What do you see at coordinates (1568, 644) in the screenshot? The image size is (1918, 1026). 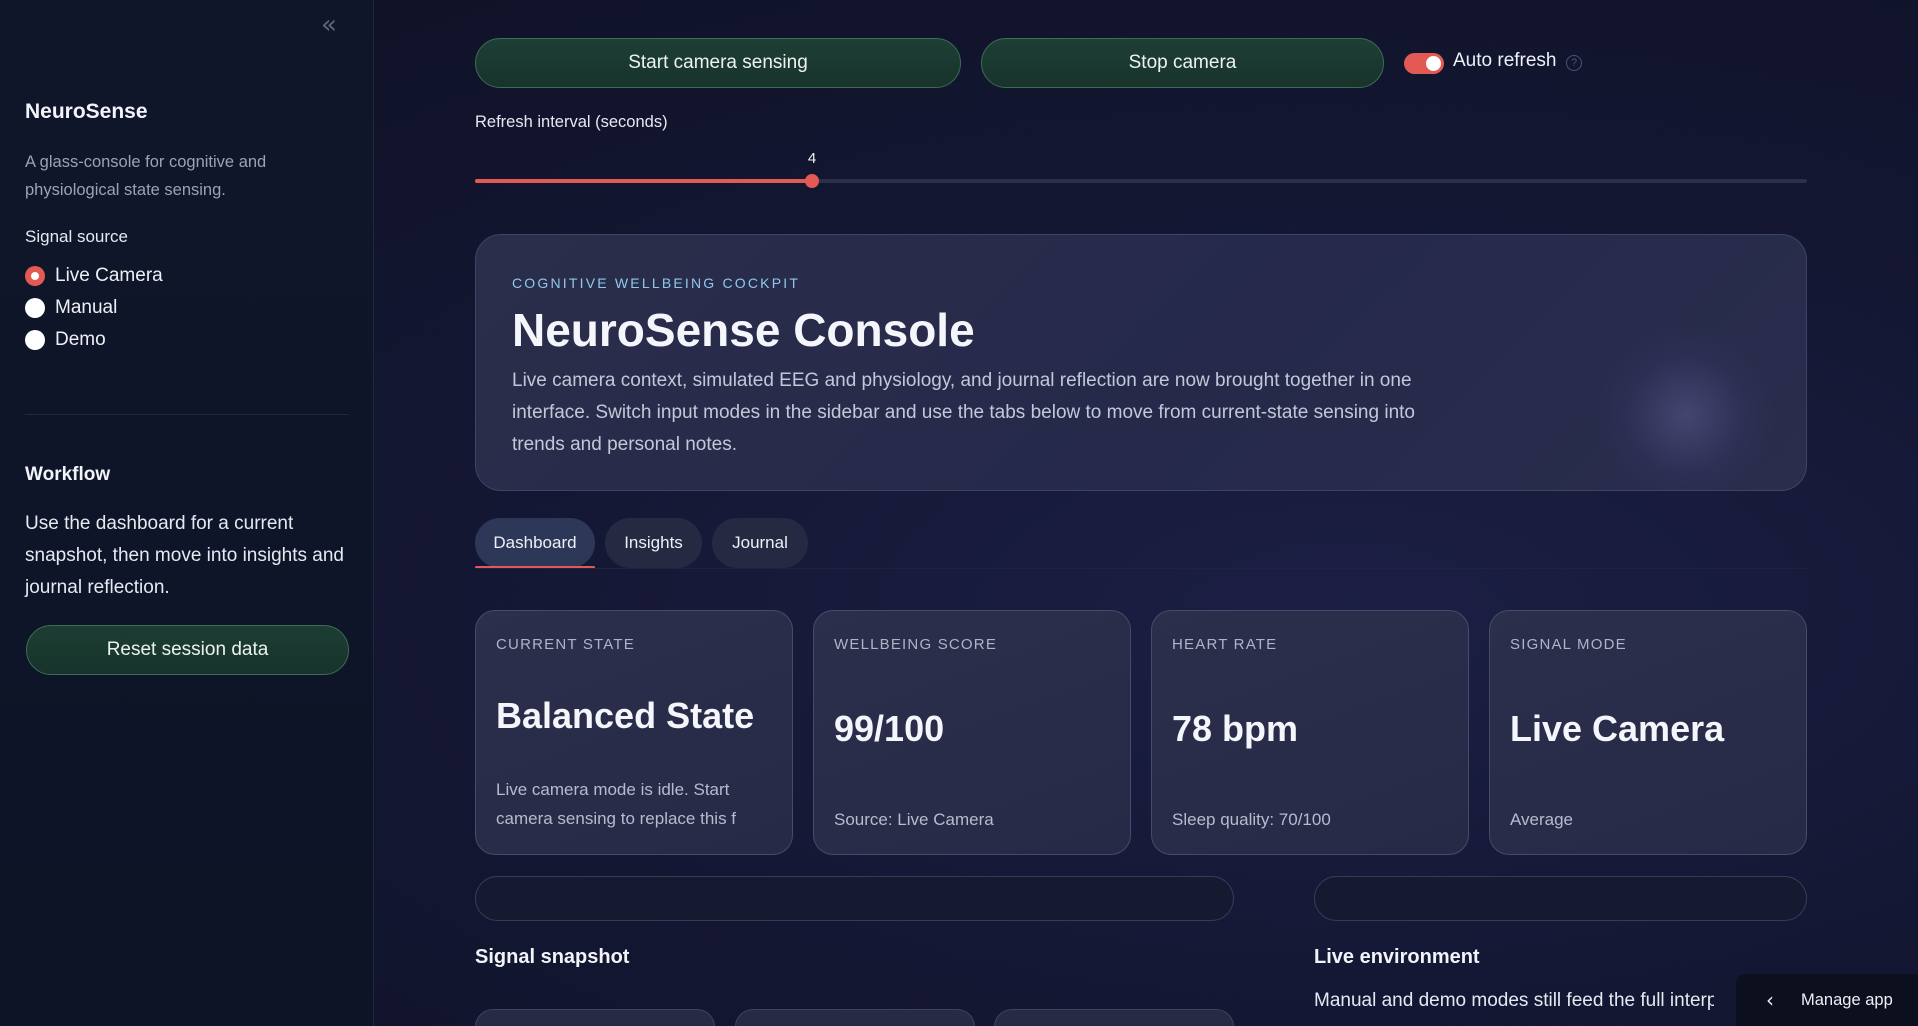 I see `card-label: SIGNAL MODE` at bounding box center [1568, 644].